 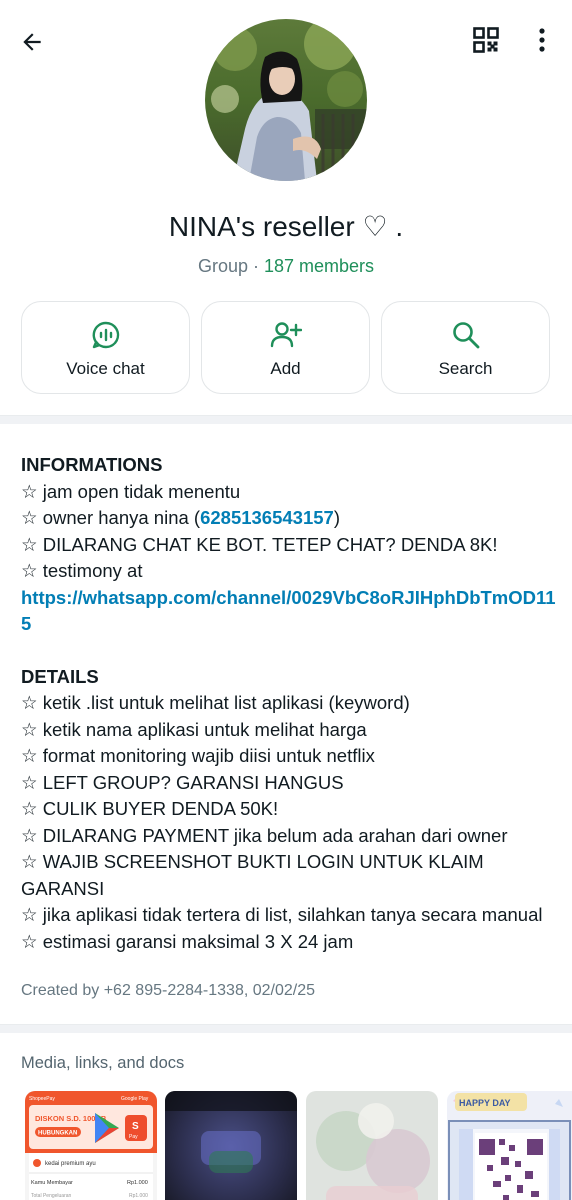 What do you see at coordinates (319, 266) in the screenshot?
I see `members-count: 187 members` at bounding box center [319, 266].